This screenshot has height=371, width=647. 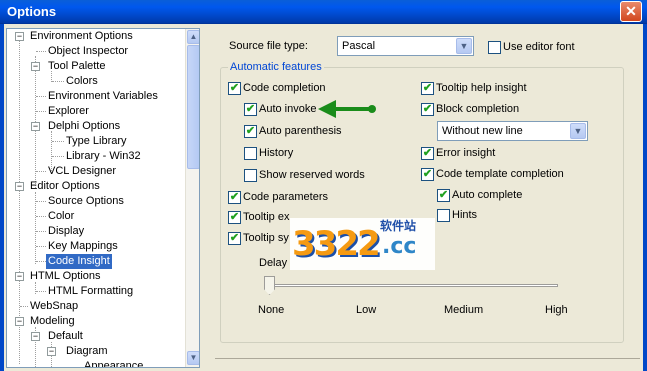 What do you see at coordinates (82, 171) in the screenshot?
I see `tree-item-label: VCL Designer` at bounding box center [82, 171].